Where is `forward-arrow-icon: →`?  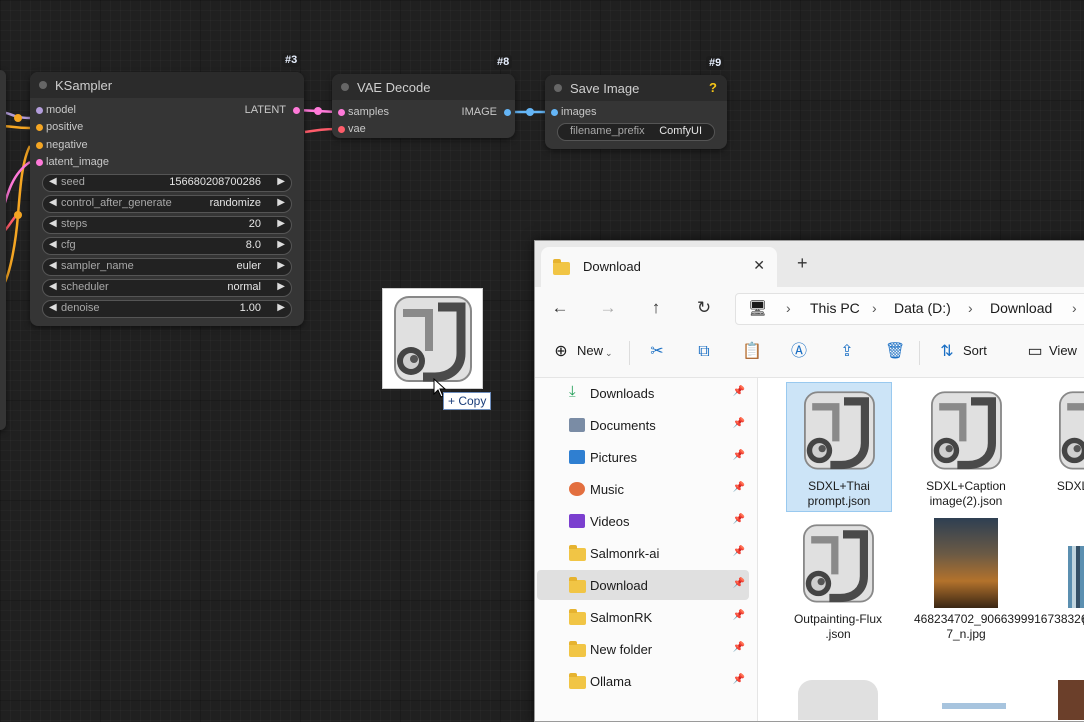 forward-arrow-icon: → is located at coordinates (608, 308).